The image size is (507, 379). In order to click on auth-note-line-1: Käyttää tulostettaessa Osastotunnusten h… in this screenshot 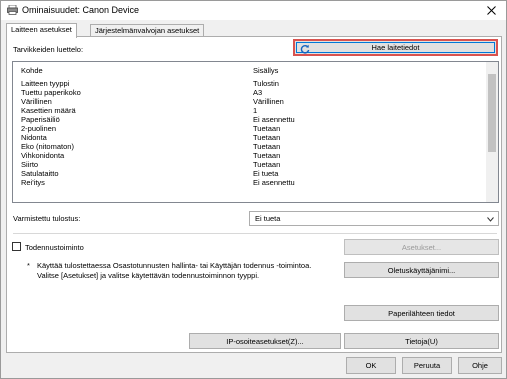, I will do `click(174, 265)`.